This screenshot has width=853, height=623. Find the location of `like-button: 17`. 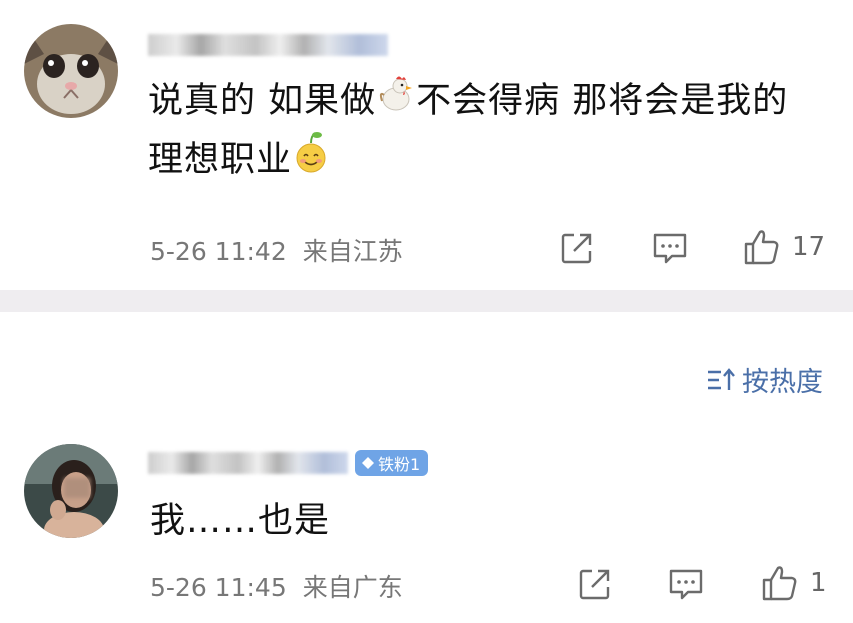

like-button: 17 is located at coordinates (783, 247).